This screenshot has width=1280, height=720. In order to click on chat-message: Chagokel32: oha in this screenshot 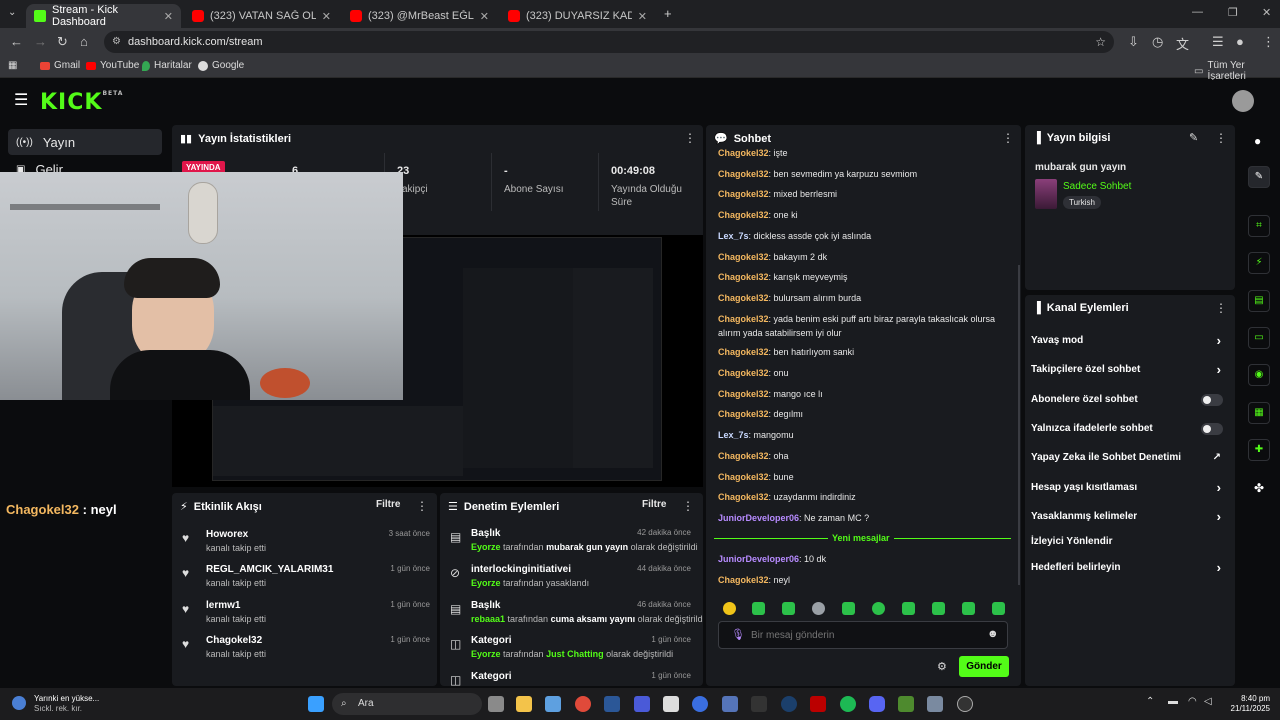, I will do `click(753, 456)`.